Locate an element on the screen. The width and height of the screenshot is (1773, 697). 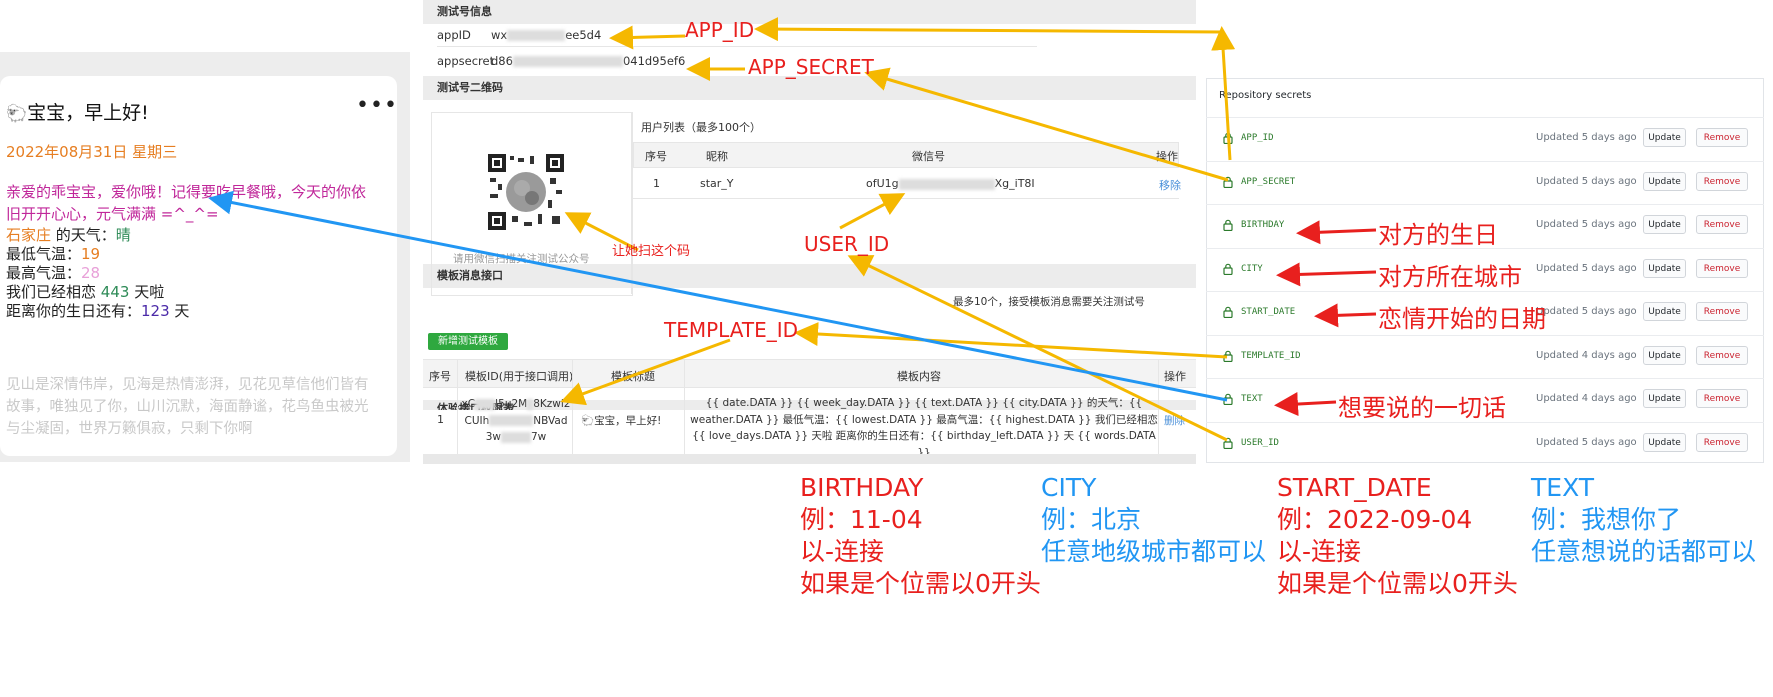
secret-name: APP_SECRET is located at coordinates (1268, 181).